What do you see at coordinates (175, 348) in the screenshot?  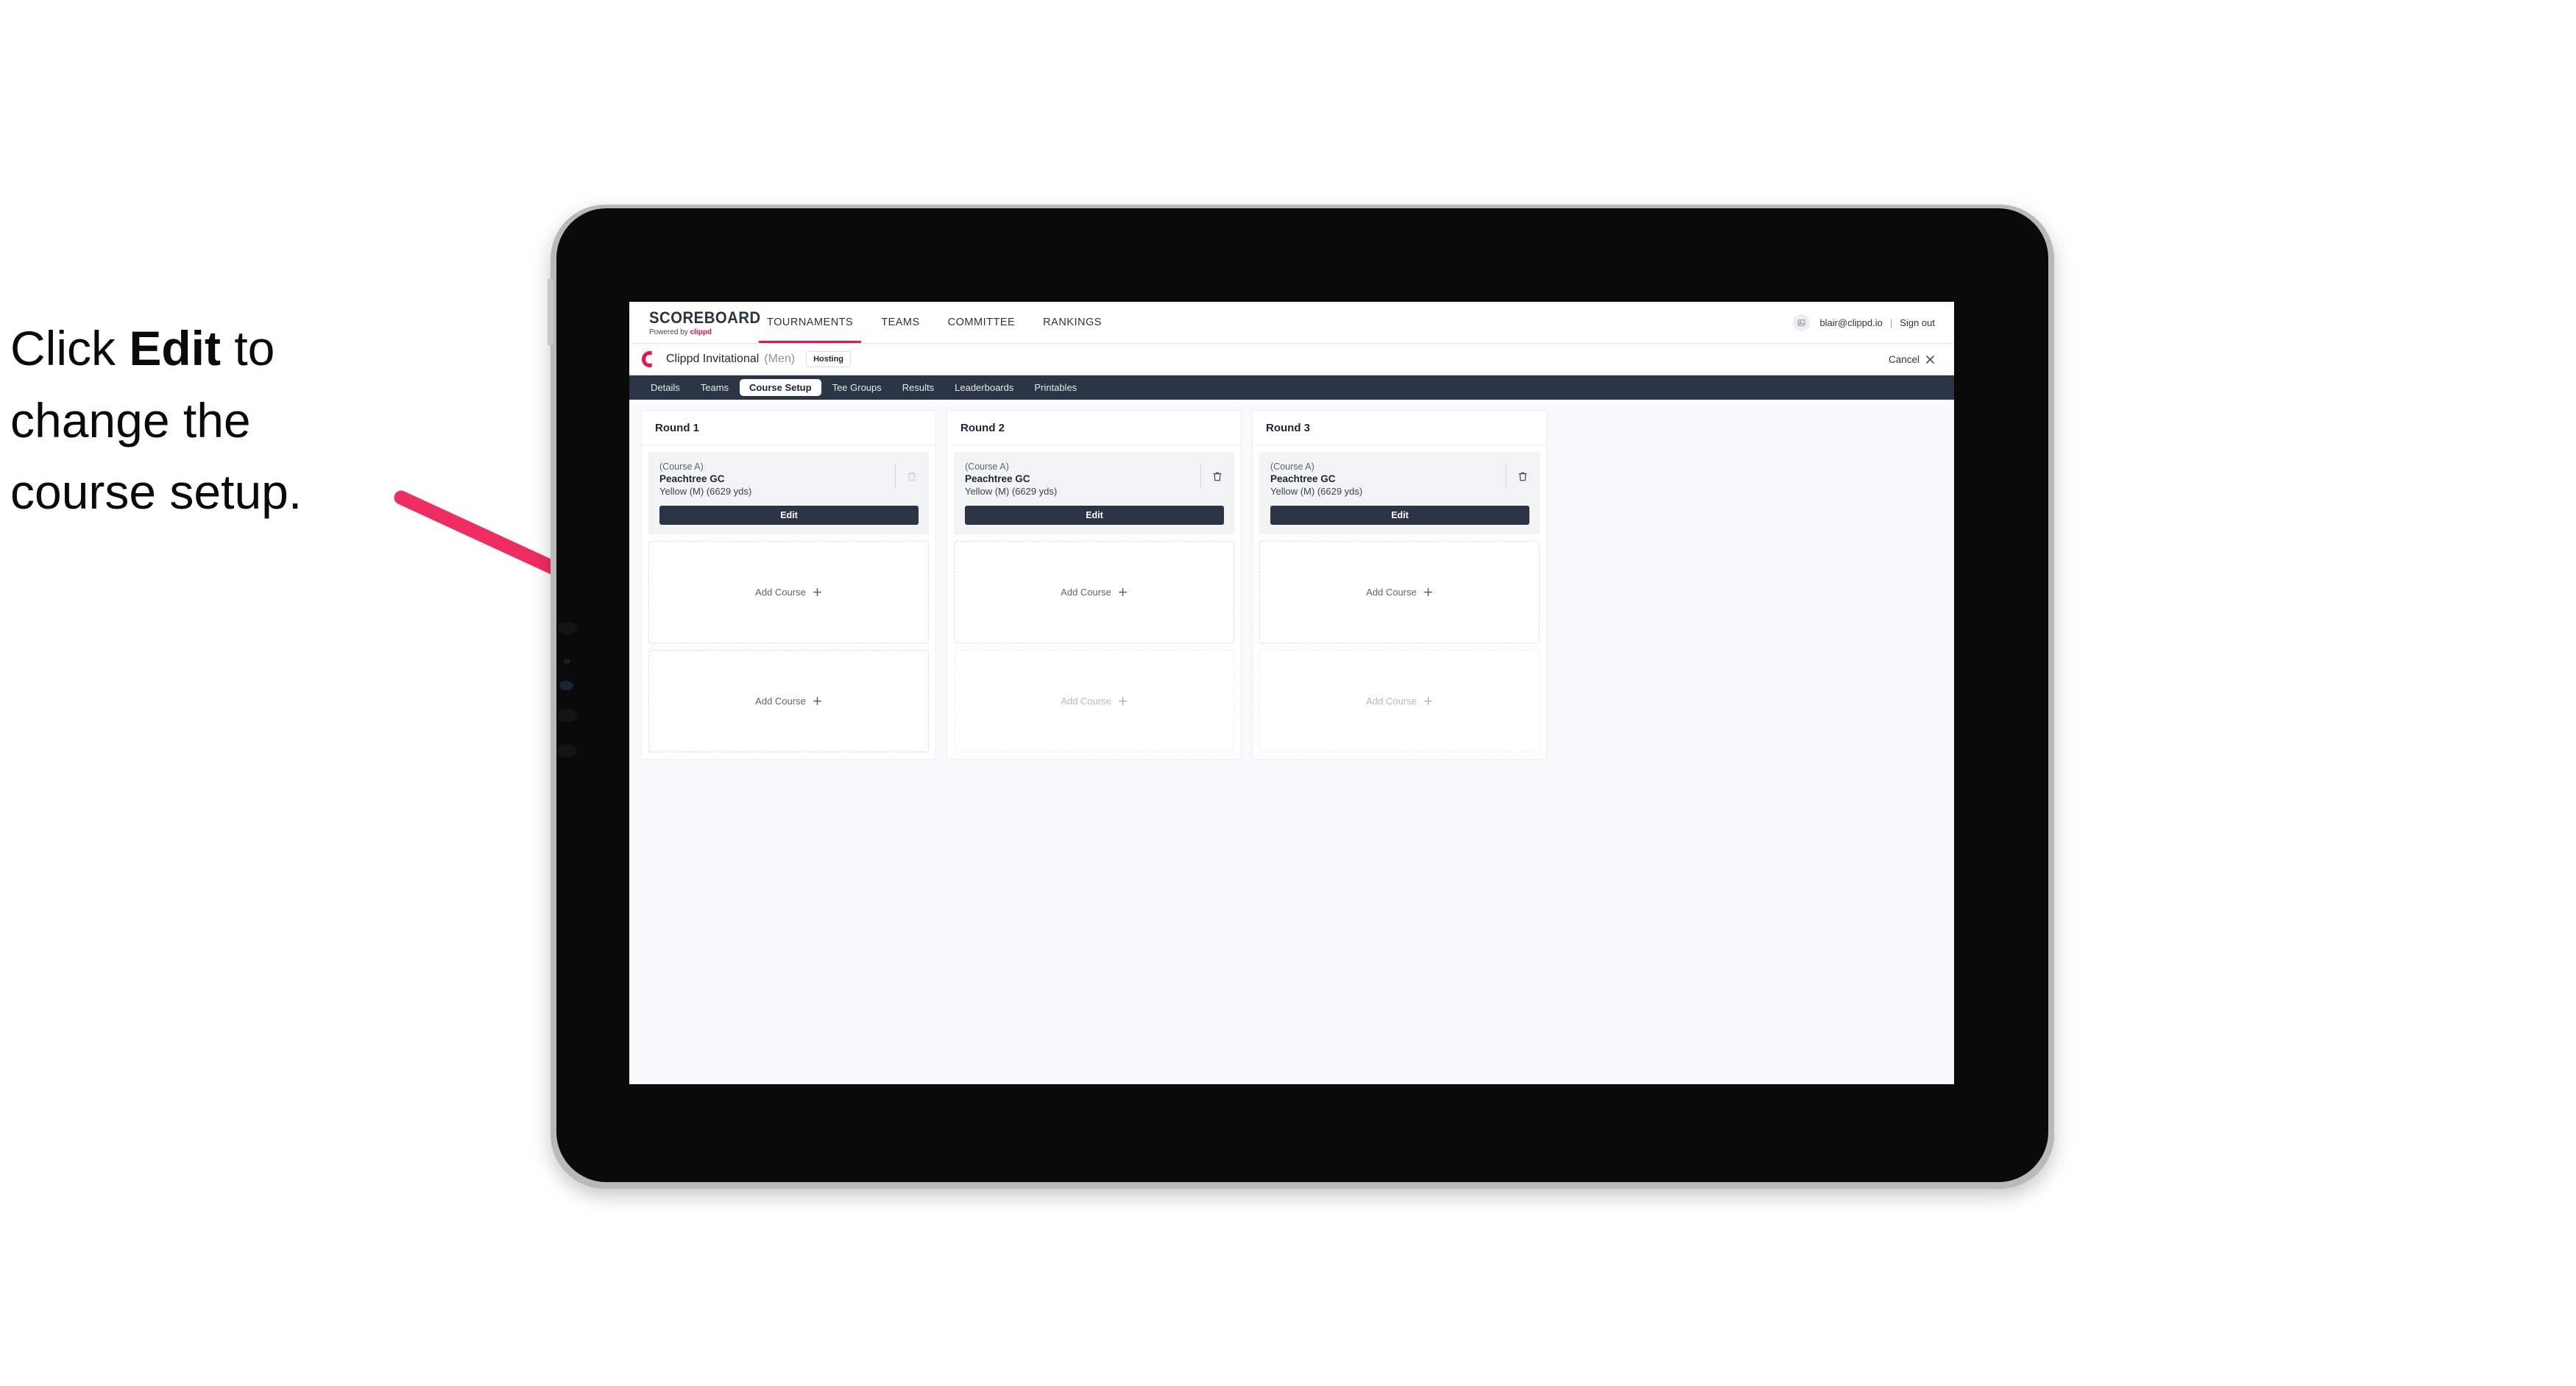 I see `instruction-text-bold: Edit` at bounding box center [175, 348].